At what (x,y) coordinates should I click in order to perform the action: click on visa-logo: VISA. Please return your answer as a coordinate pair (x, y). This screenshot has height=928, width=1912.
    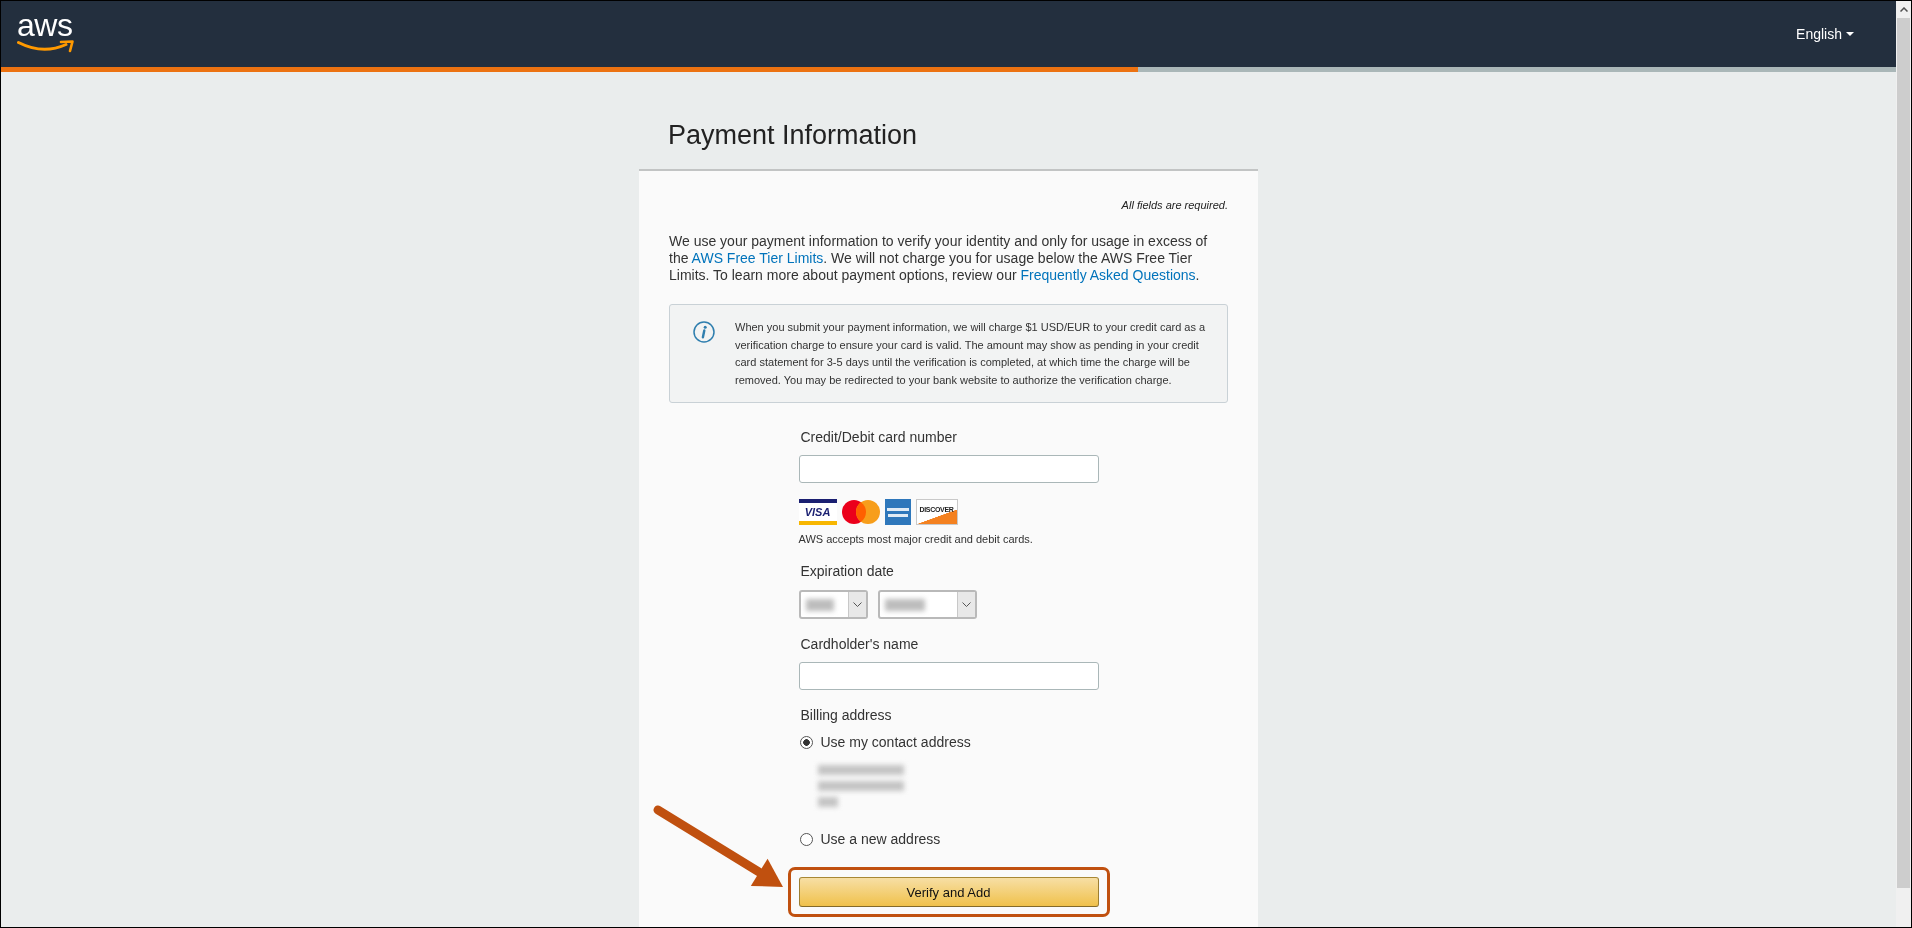
    Looking at the image, I should click on (817, 512).